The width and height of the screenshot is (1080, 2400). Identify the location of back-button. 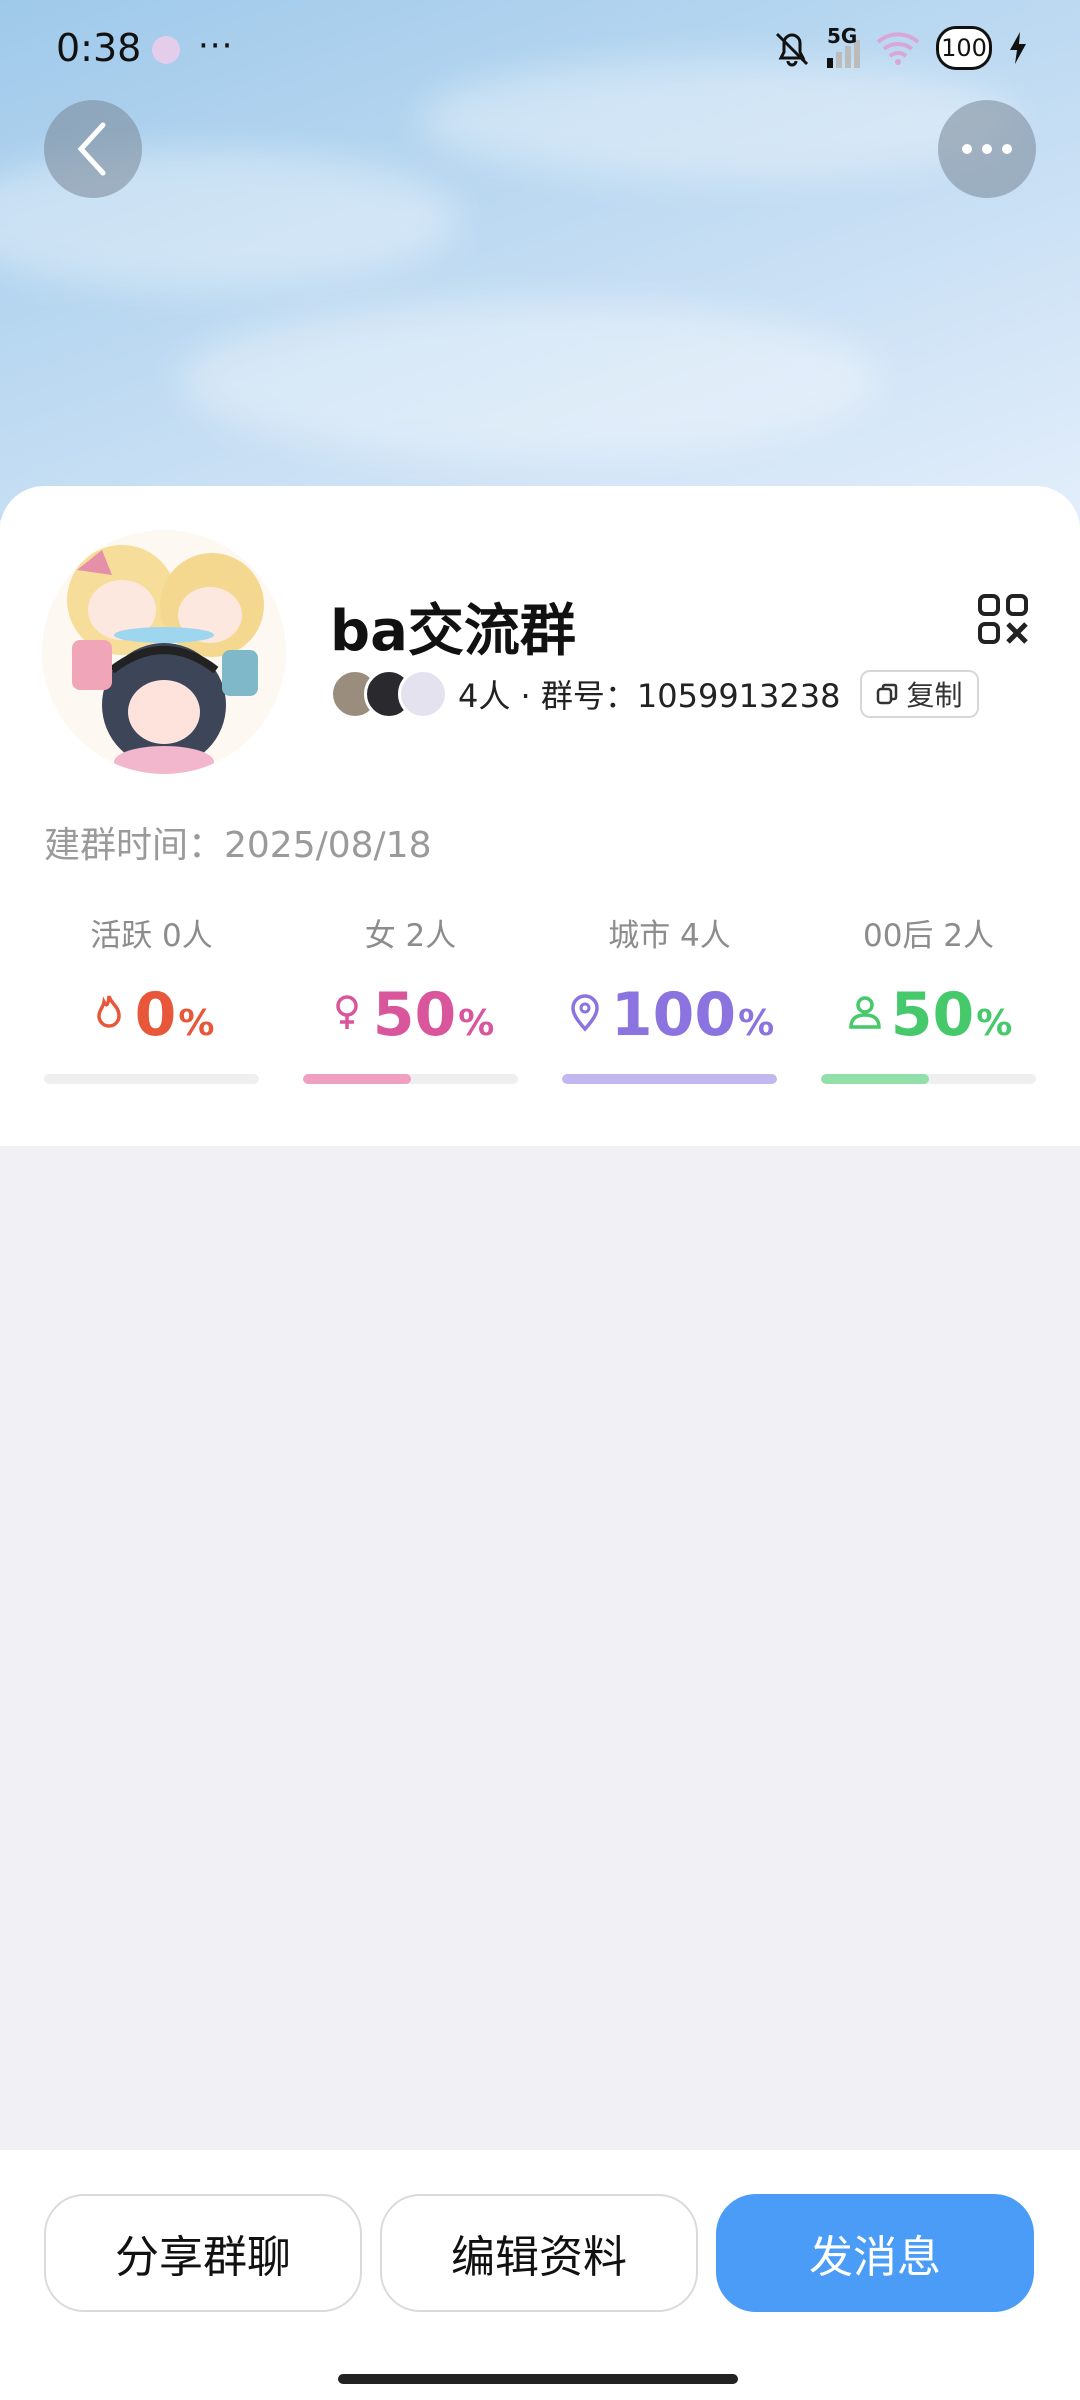
(93, 149).